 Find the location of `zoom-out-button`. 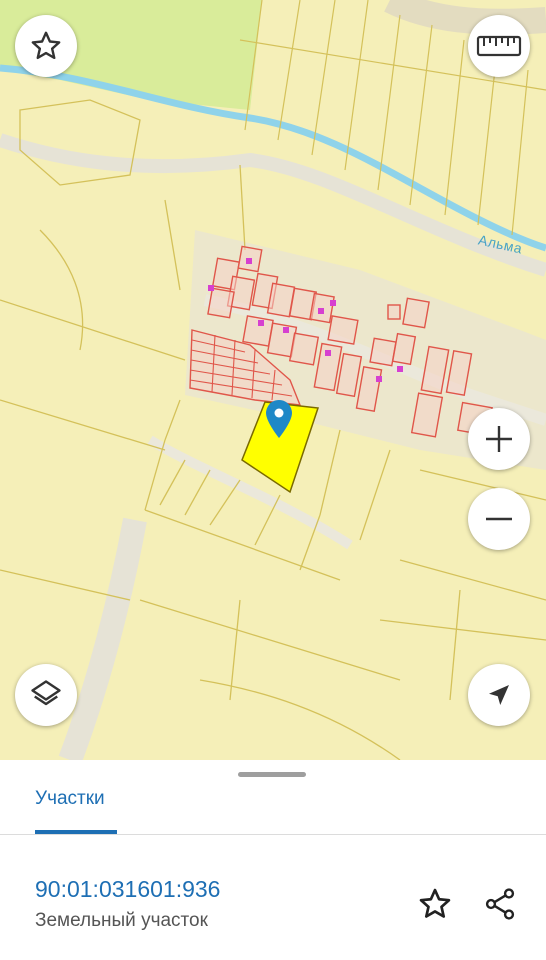

zoom-out-button is located at coordinates (499, 519).